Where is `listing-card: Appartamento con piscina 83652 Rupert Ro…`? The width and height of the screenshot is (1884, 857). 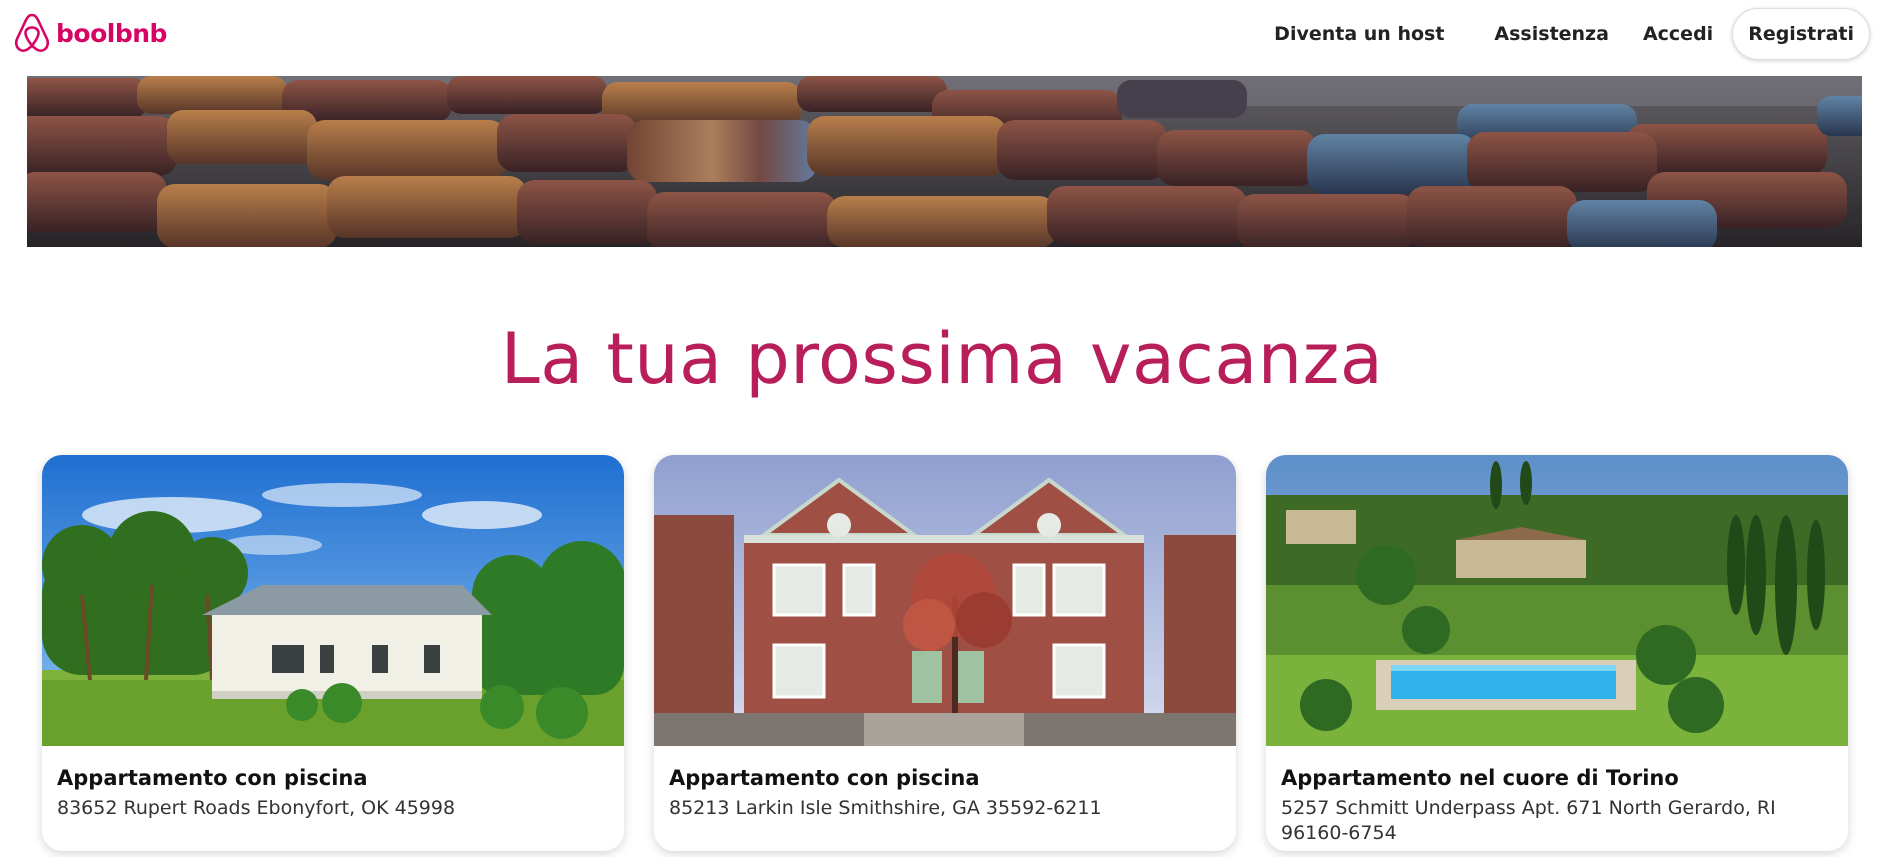
listing-card: Appartamento con piscina 83652 Rupert Ro… is located at coordinates (333, 653).